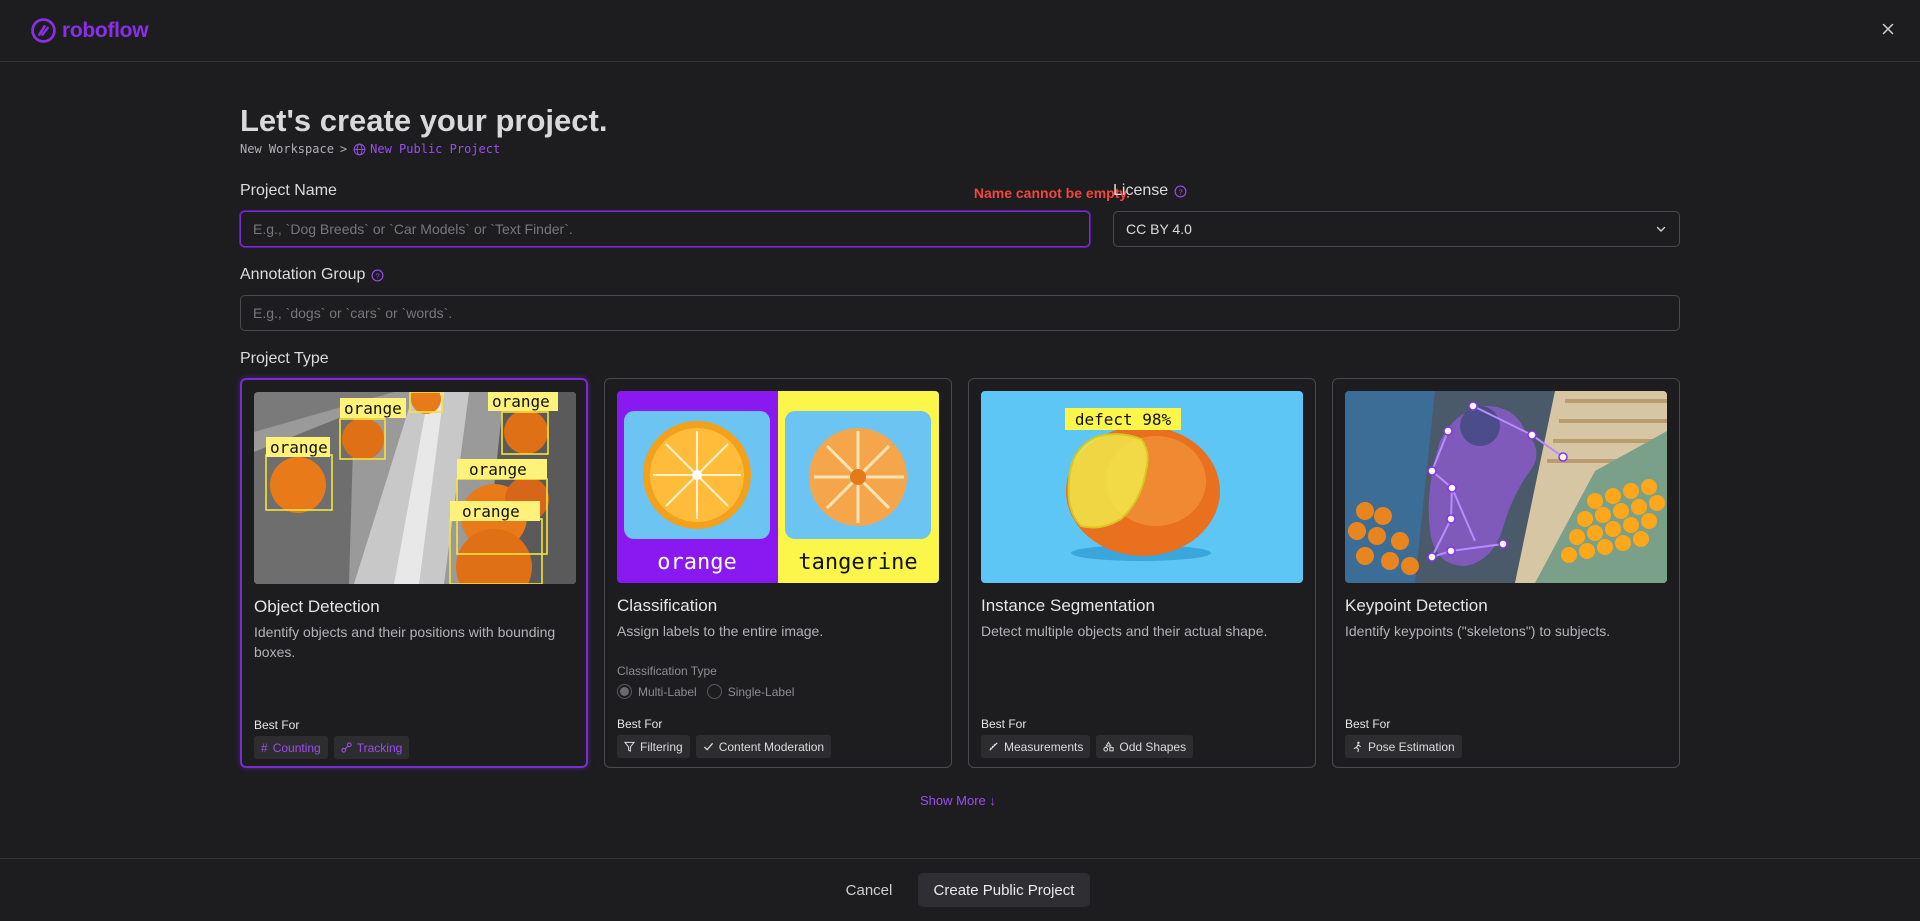  I want to click on show-more-label: Show More, so click(953, 800).